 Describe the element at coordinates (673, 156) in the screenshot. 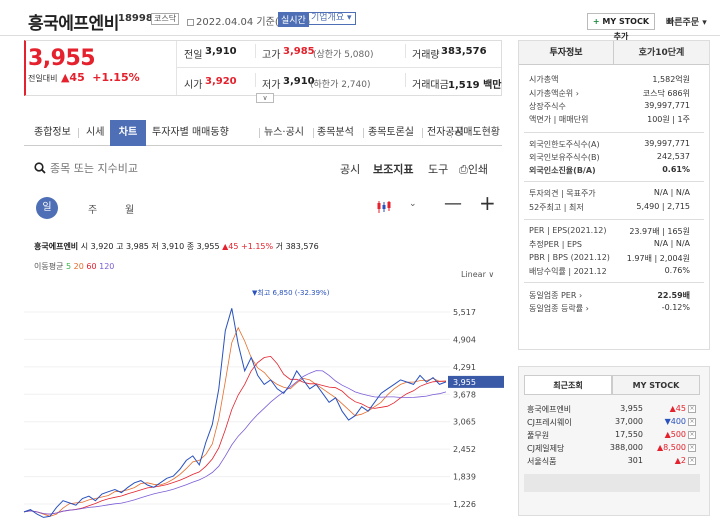

I see `info-value: 242,537` at that location.